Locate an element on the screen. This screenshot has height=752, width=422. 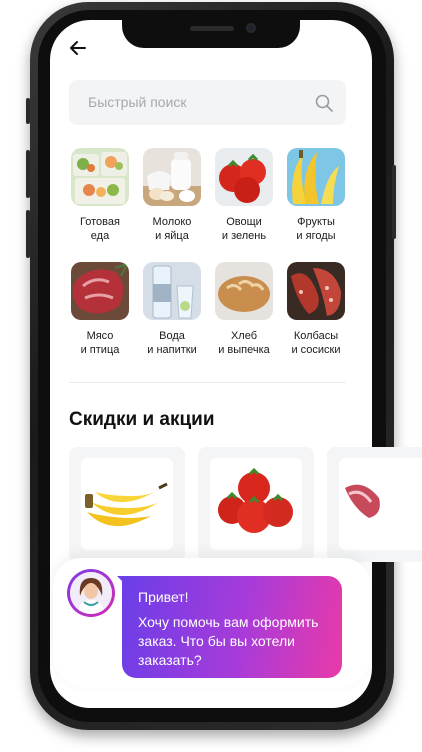
category-label-line: и ягоды is located at coordinates (316, 236).